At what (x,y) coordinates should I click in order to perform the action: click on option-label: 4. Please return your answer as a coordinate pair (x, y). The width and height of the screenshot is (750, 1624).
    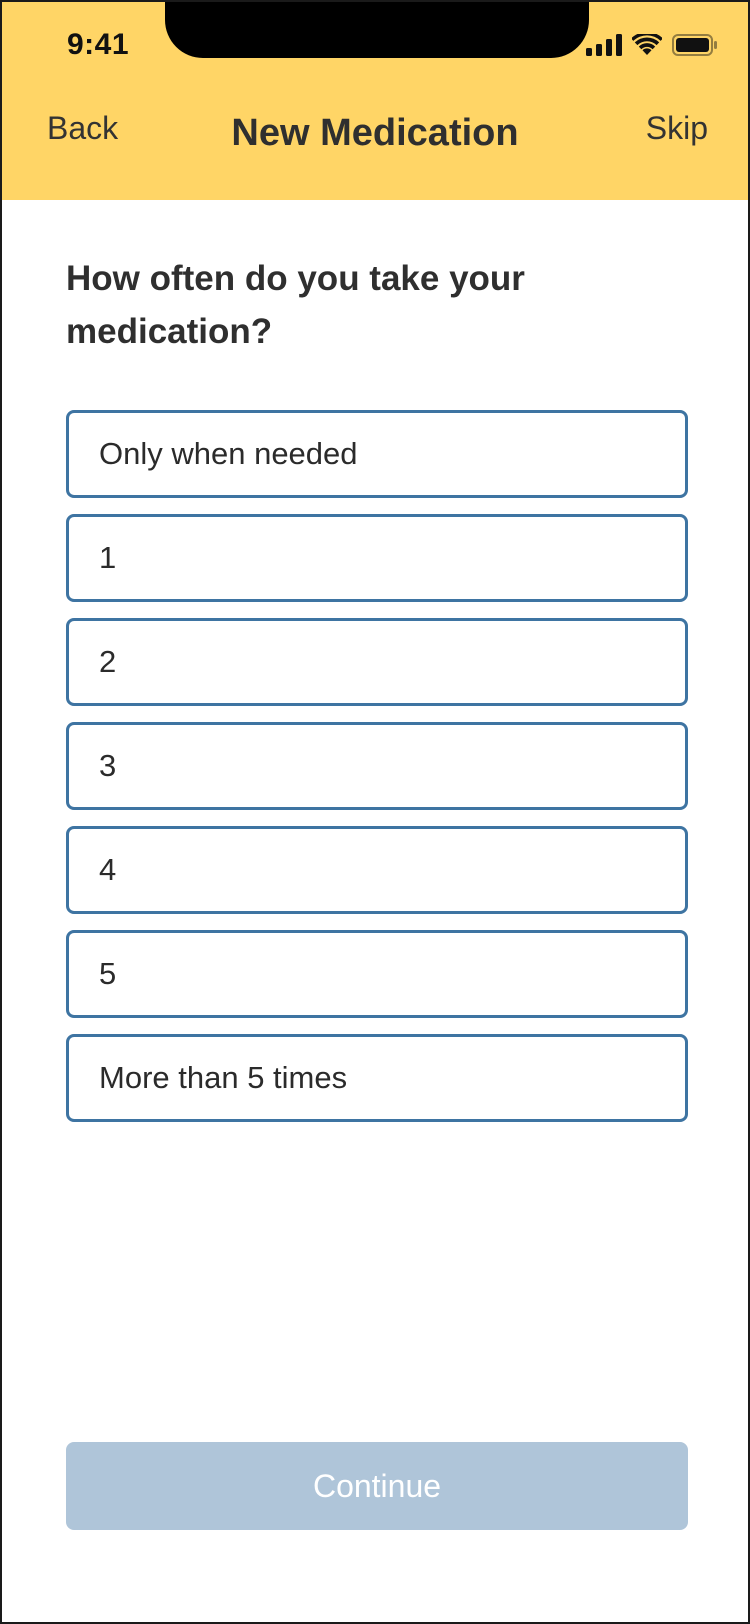
    Looking at the image, I should click on (108, 869).